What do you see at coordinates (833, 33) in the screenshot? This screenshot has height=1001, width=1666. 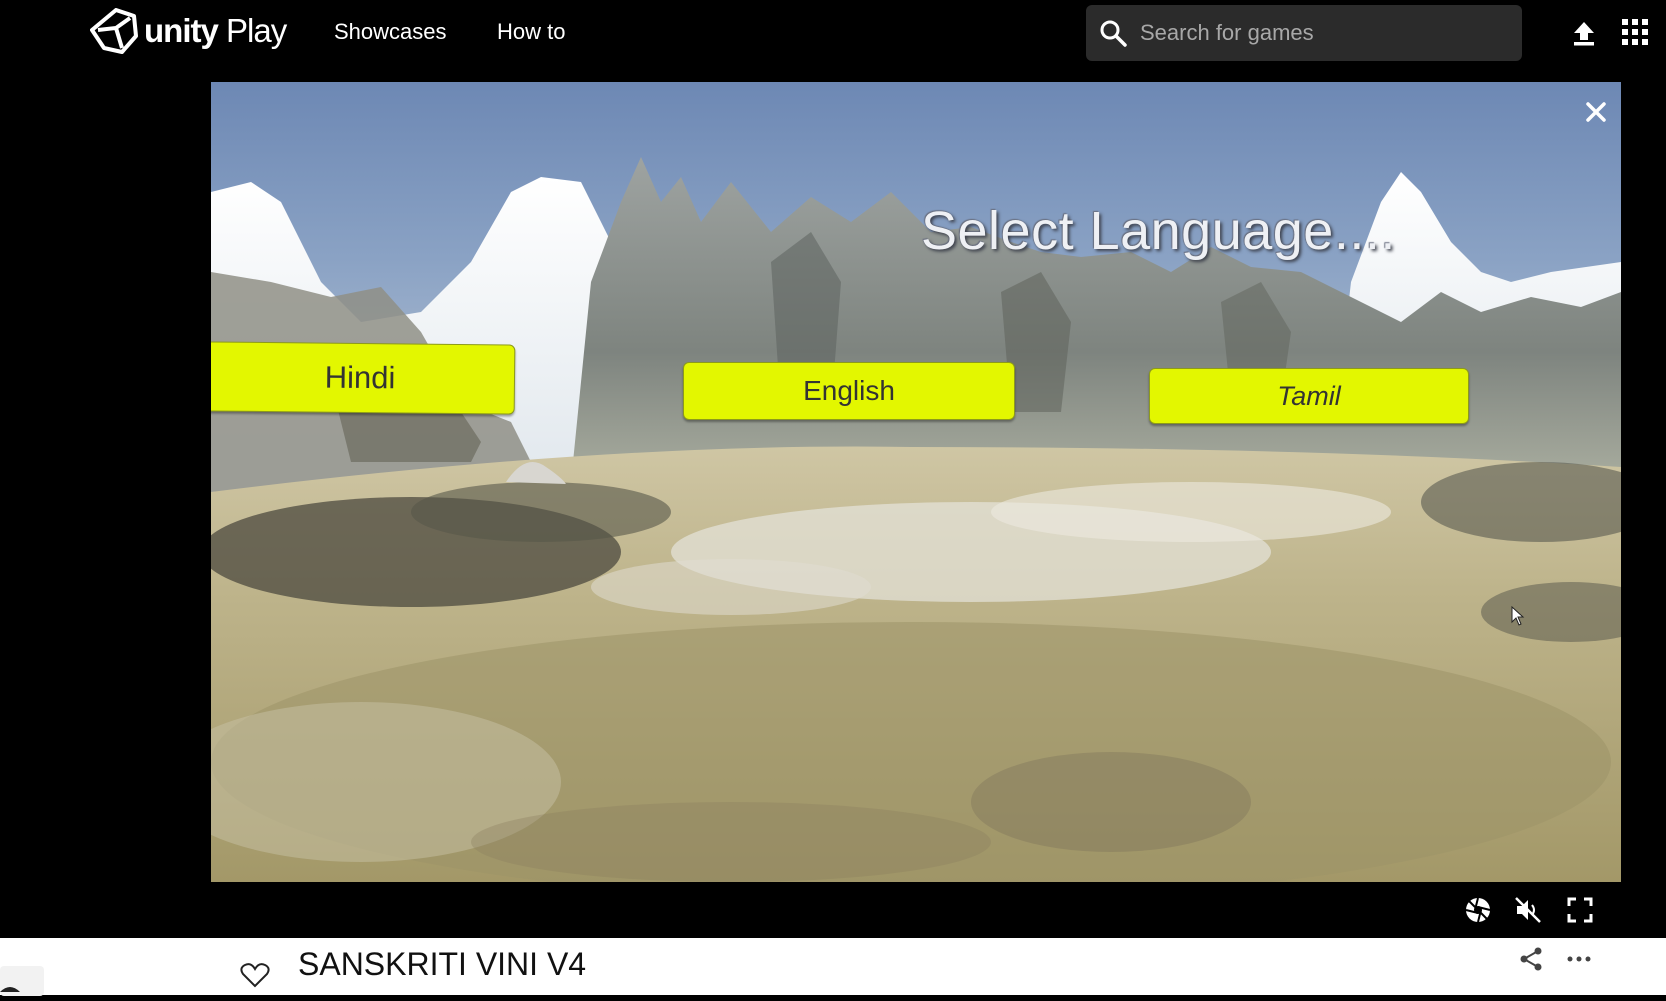 I see `top-navigation-bar: unity Play Showcases How to` at bounding box center [833, 33].